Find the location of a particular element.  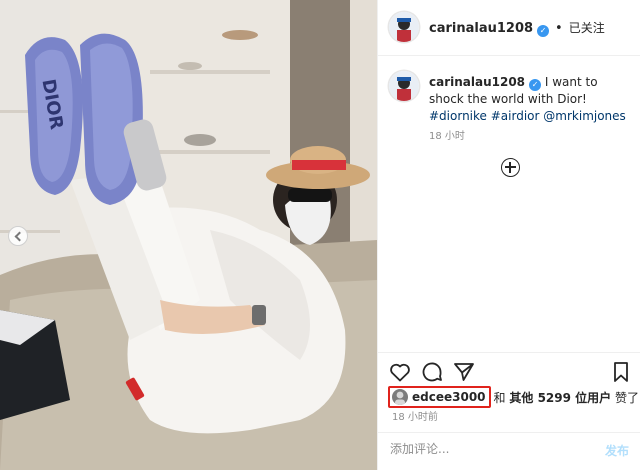

actions-divider is located at coordinates (509, 352).